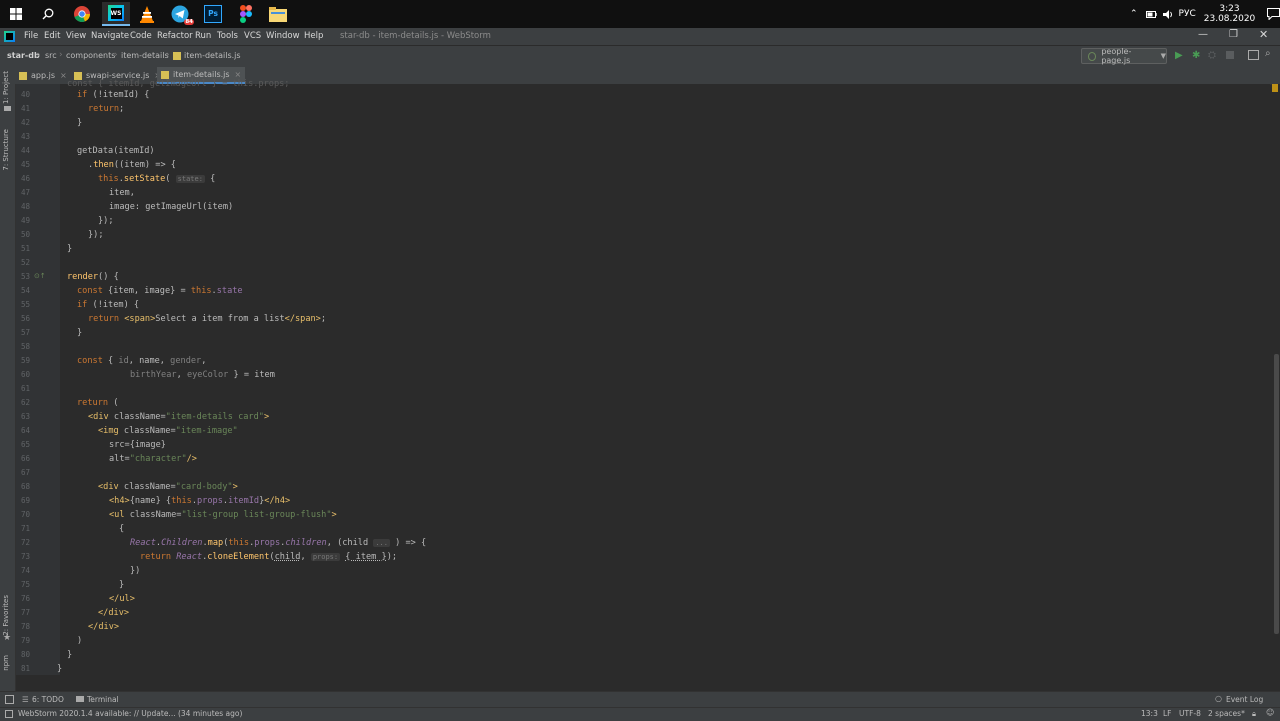  Describe the element at coordinates (9, 714) in the screenshot. I see `status-toggle-icon` at that location.